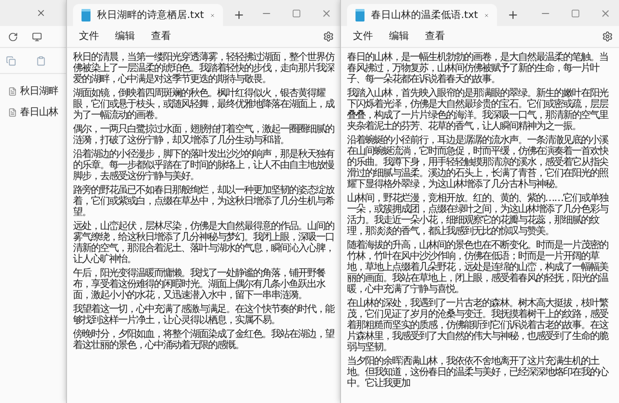  What do you see at coordinates (478, 215) in the screenshot?
I see `paragraph: 山林间，野花烂漫，竞相开放。红的、黄的、紫的……它们或单独一朵，或簇拥成团，点缀在绿叶之间，为这山林增添了几分色彩与活力。我走近一朵小花，细细观察它的花瓣与花蕊，那细腻的纹理，那淡淡的香气，都让我感到无比的惊叹与赞美。` at bounding box center [478, 215].